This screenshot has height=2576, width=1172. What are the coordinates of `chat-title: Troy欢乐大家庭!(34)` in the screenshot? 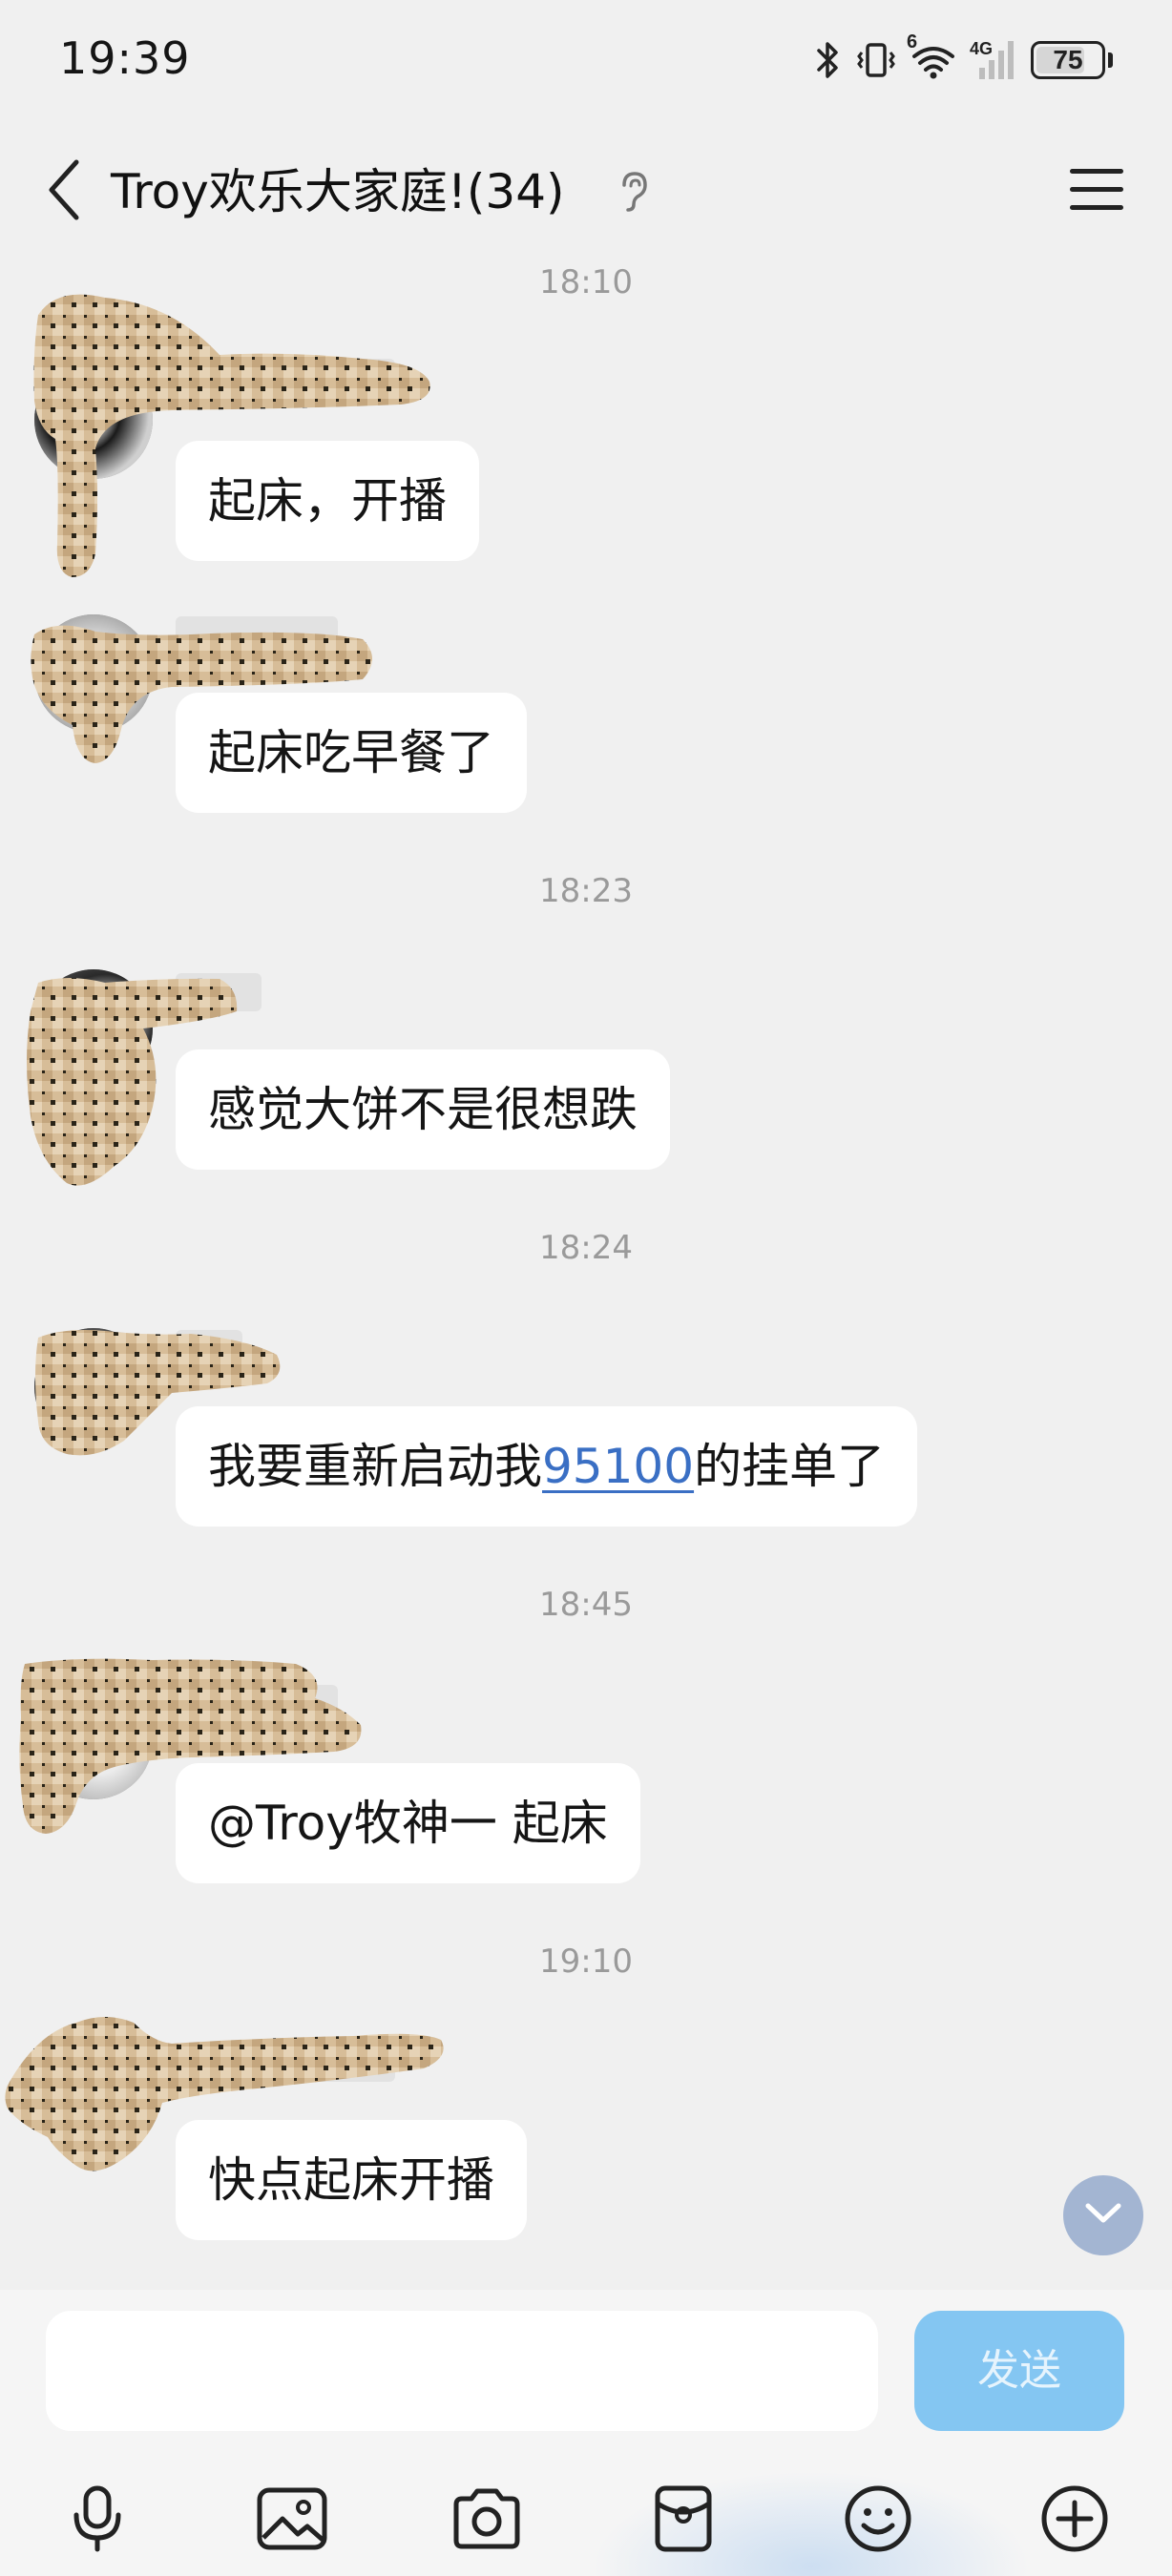 It's located at (338, 191).